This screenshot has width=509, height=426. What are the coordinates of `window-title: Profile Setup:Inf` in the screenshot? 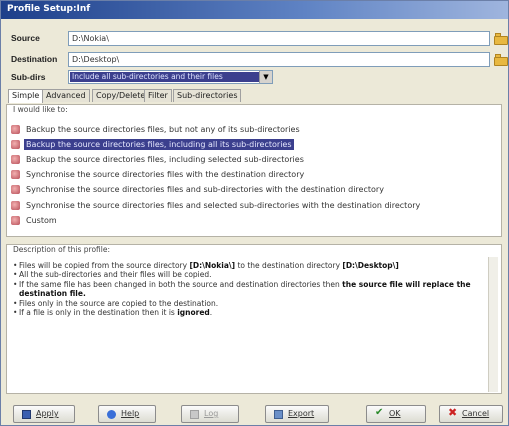 It's located at (49, 9).